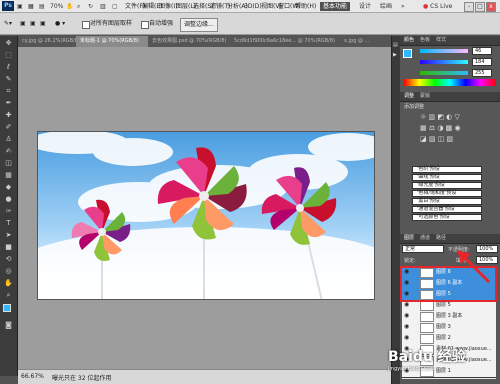 The width and height of the screenshot is (500, 384). I want to click on adjustment-icons-row-3: ◪ ▨ ◫ ▧, so click(436, 139).